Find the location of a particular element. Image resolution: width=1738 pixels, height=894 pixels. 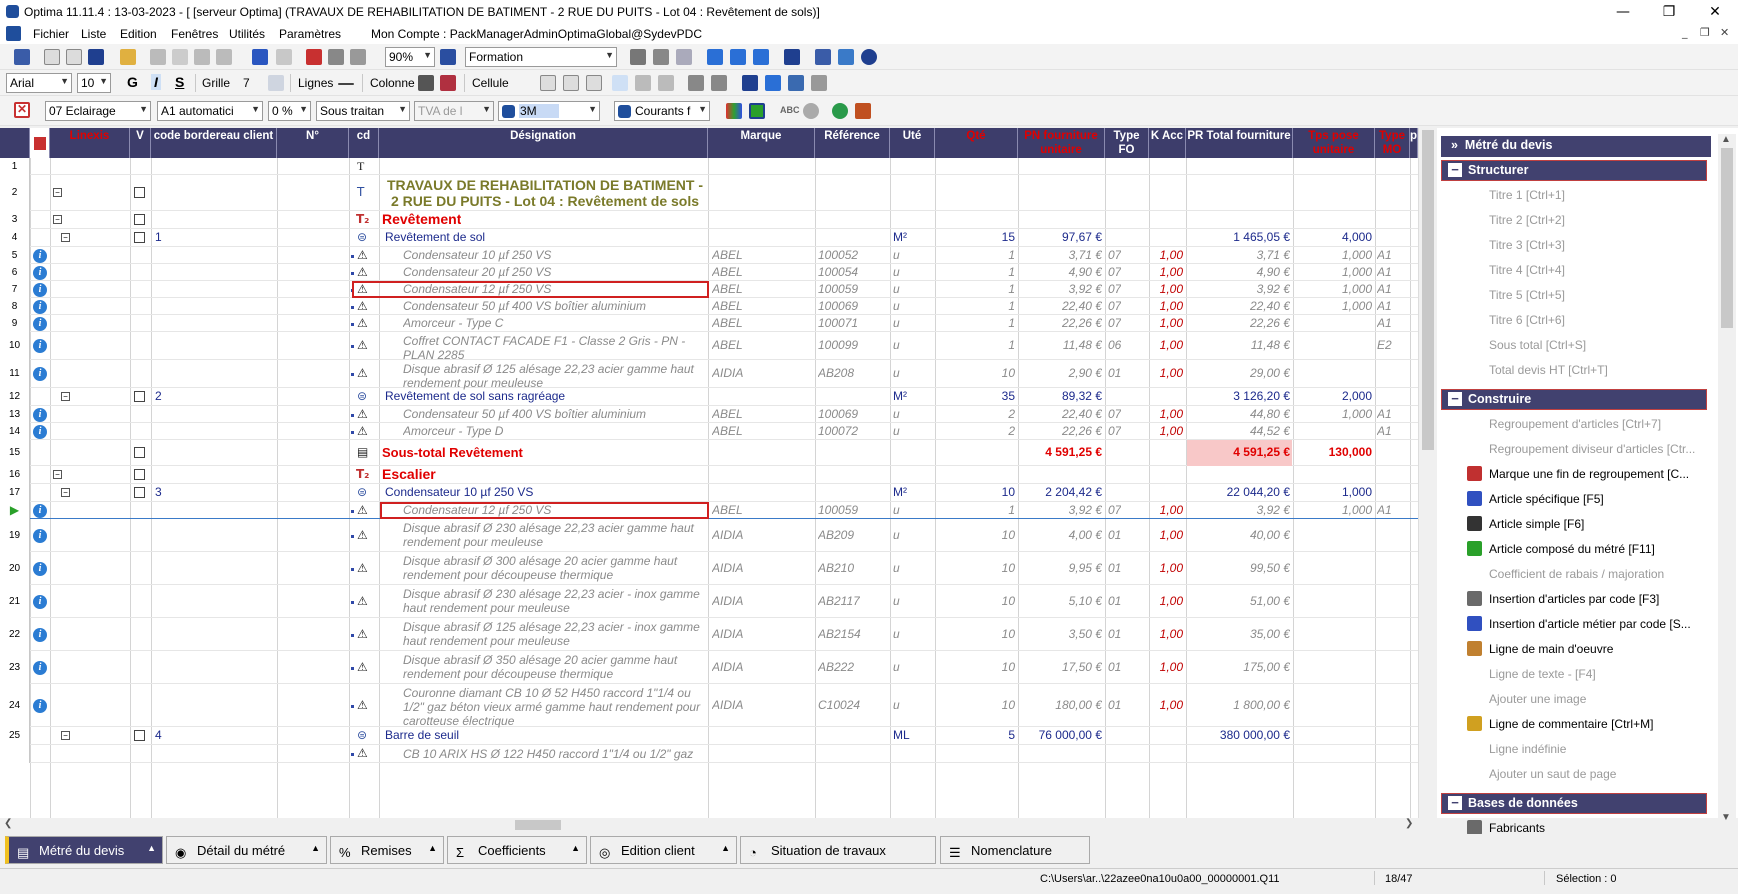

row-number: 13 is located at coordinates (15, 414).